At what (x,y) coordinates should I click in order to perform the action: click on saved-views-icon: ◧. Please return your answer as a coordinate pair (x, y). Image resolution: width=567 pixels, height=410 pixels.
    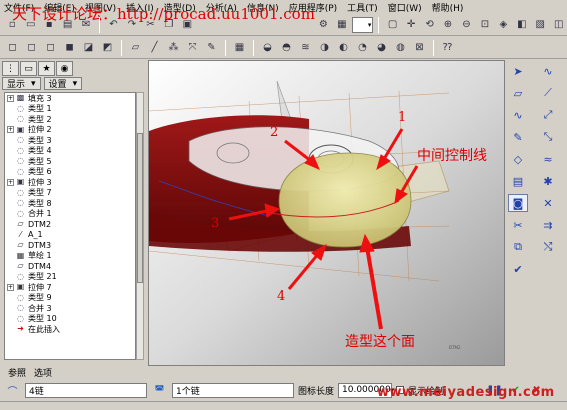
    Looking at the image, I should click on (522, 24).